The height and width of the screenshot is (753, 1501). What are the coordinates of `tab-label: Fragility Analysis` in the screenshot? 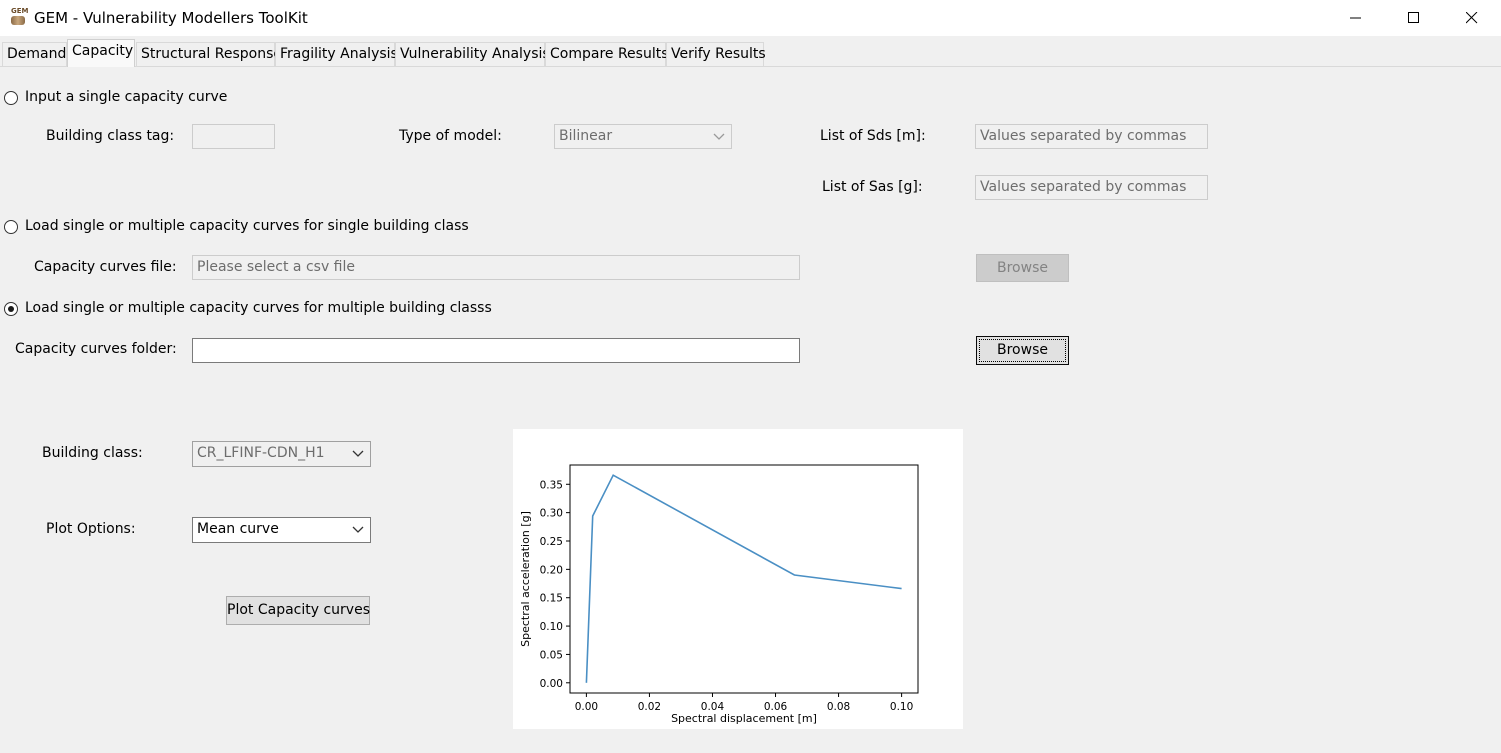 It's located at (339, 54).